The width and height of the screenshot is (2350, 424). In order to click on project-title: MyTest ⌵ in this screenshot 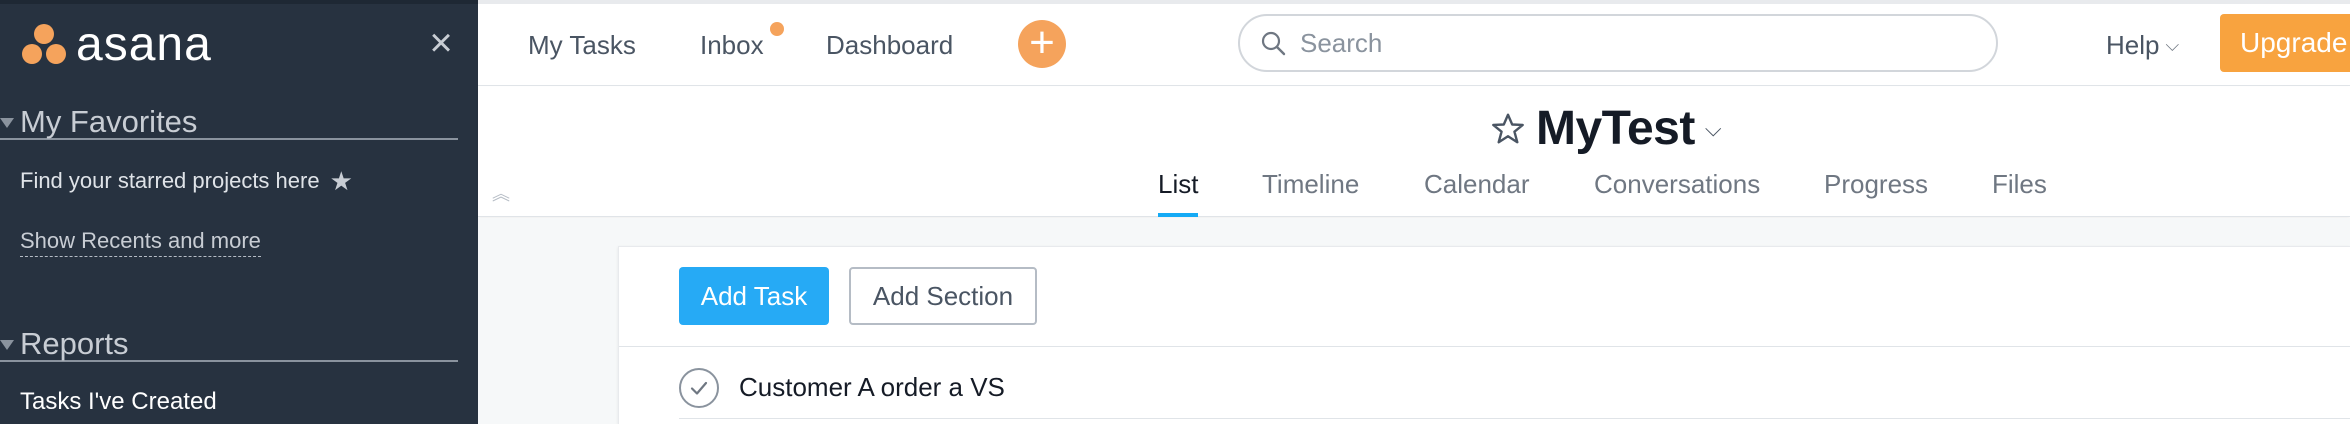, I will do `click(1606, 128)`.